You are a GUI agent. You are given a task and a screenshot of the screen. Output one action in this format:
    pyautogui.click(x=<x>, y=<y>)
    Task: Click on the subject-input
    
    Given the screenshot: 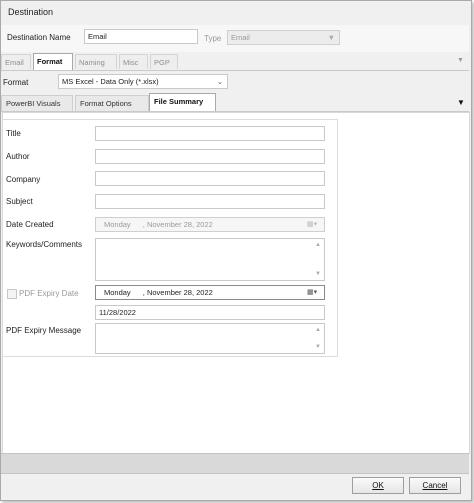 What is the action you would take?
    pyautogui.click(x=210, y=201)
    